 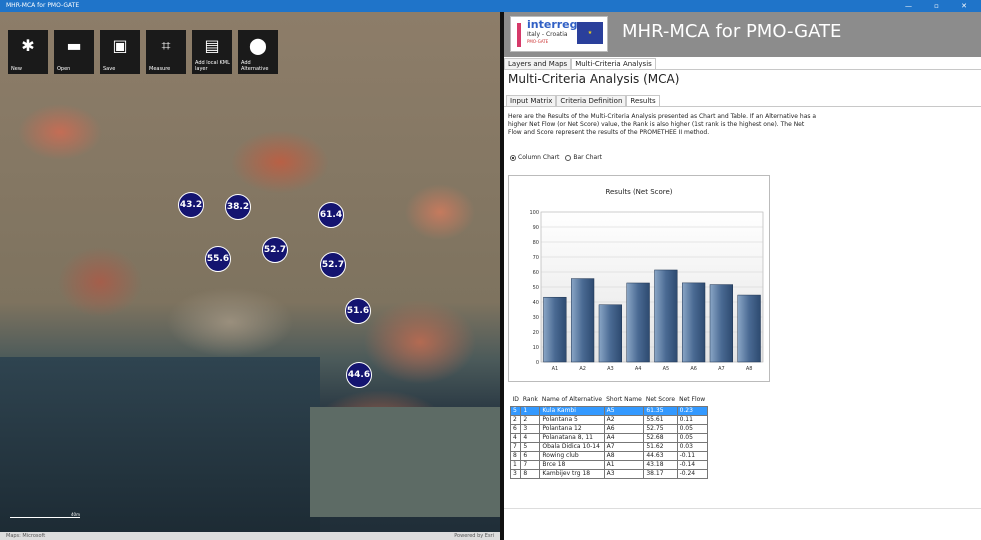 What do you see at coordinates (666, 369) in the screenshot?
I see `chart-xtick-label: A5` at bounding box center [666, 369].